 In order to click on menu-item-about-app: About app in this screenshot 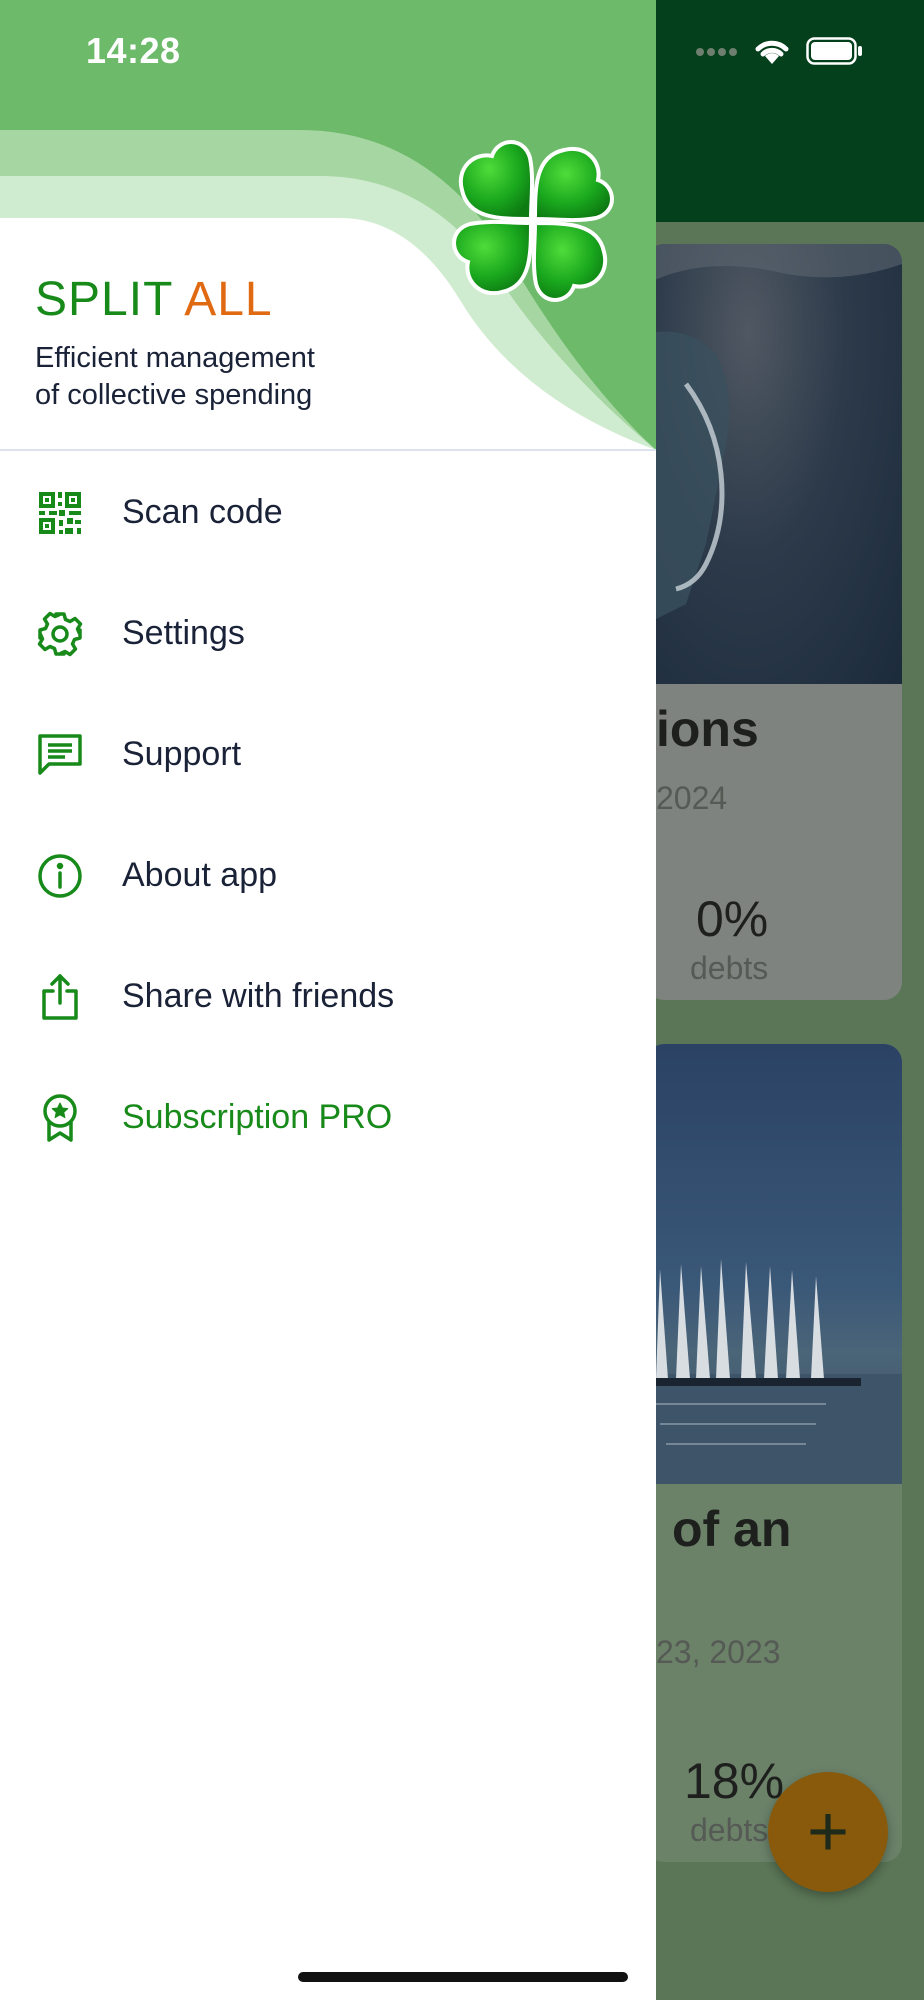, I will do `click(328, 875)`.